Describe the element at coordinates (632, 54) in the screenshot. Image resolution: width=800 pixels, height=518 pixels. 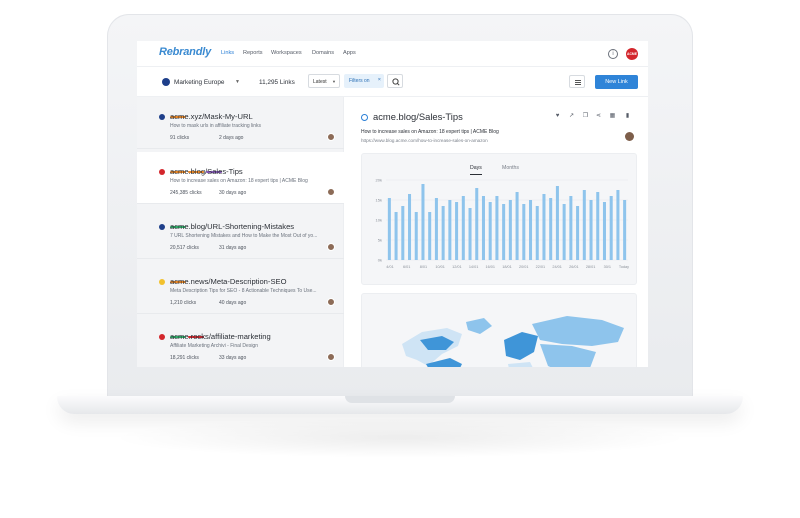
I see `account-avatar: ACME` at that location.